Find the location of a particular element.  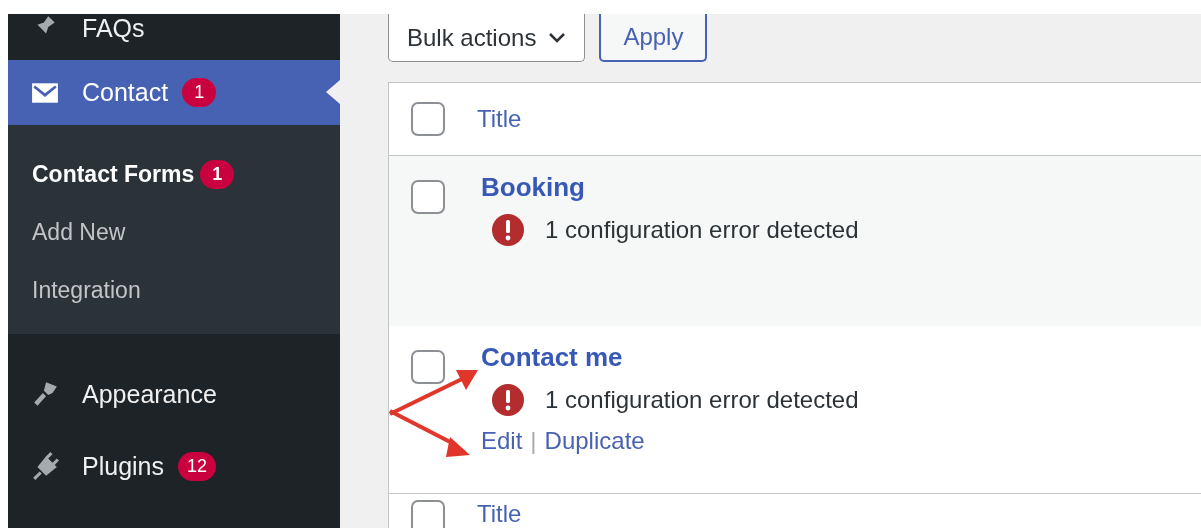

count-badge: 12 is located at coordinates (197, 466).